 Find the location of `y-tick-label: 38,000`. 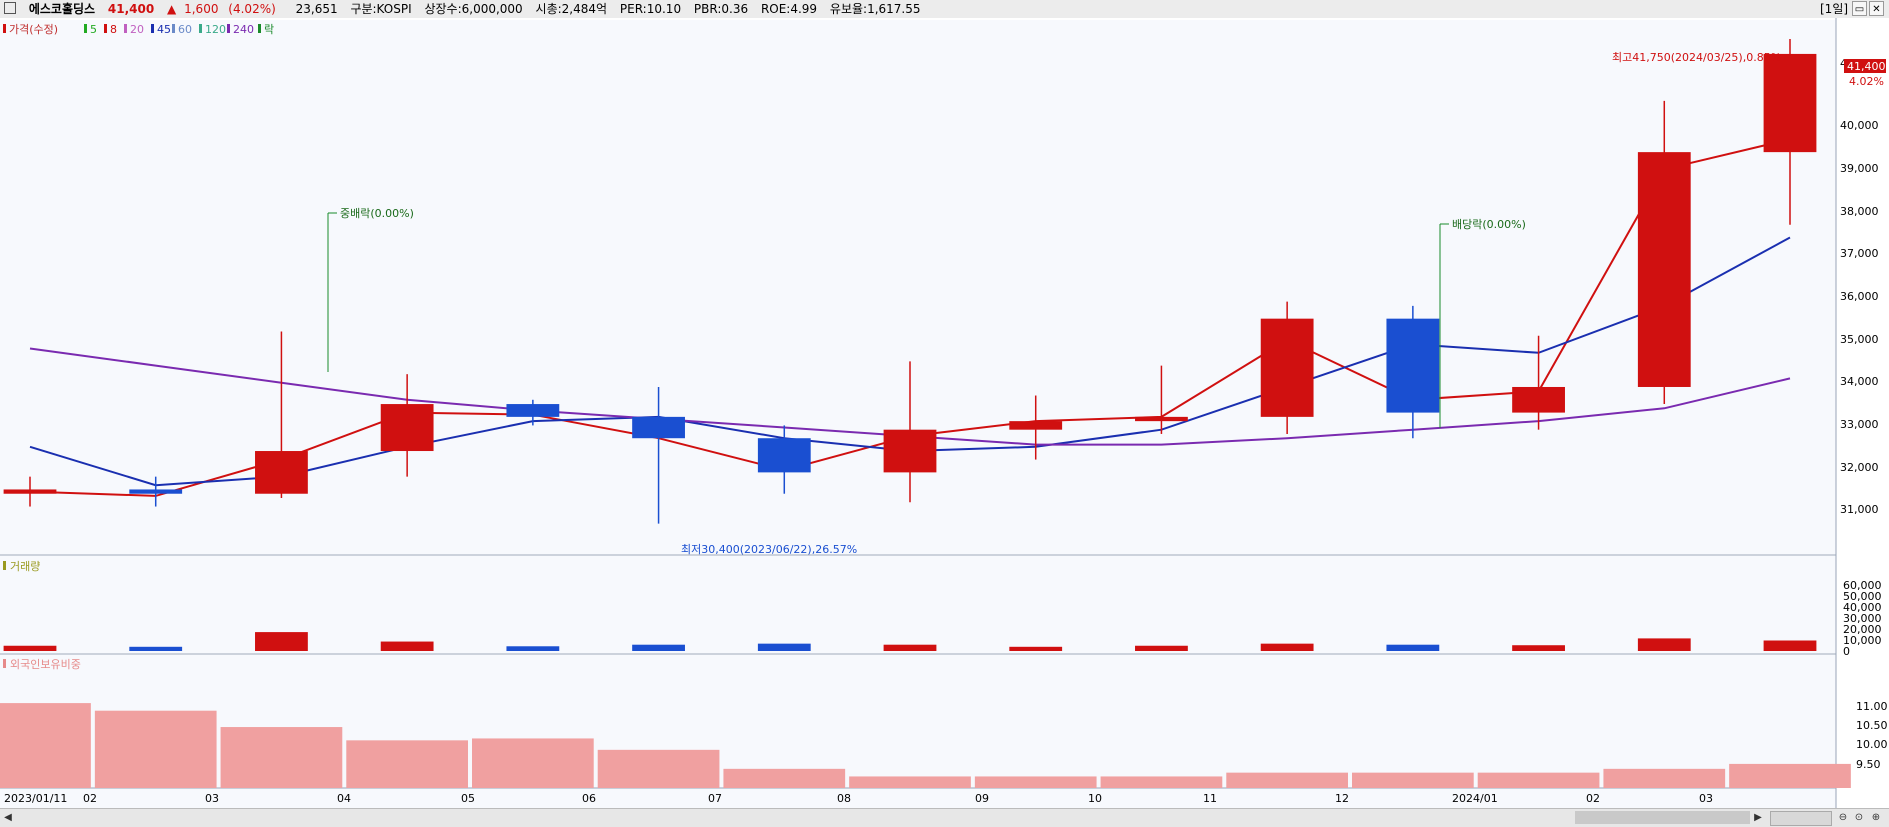

y-tick-label: 38,000 is located at coordinates (1859, 211).